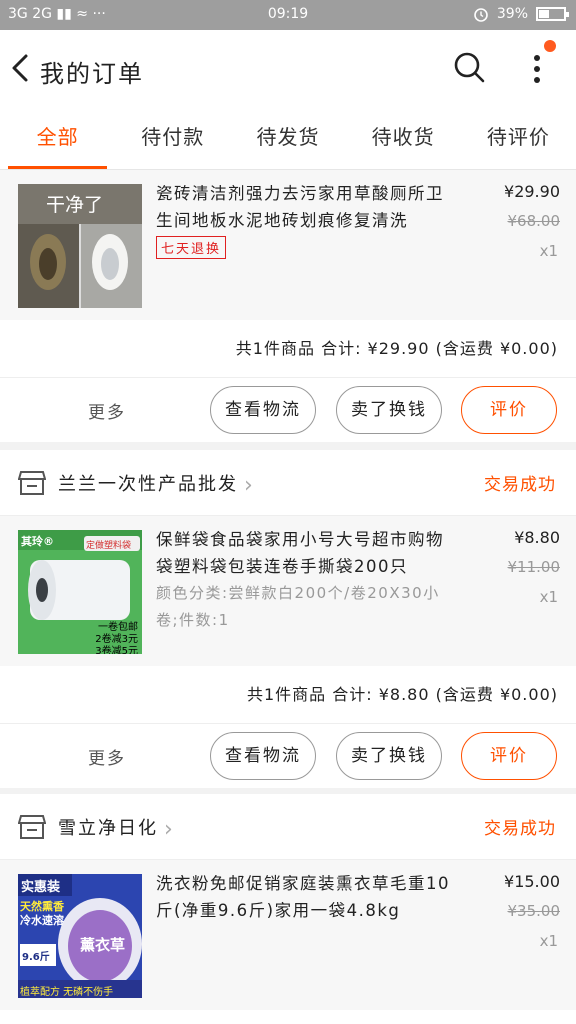 The width and height of the screenshot is (576, 1024). I want to click on product-image: 实惠装 天然熏香 冷水速溶 薰衣草 9.6斤 植萃配方 无磷不伤手, so click(80, 936).